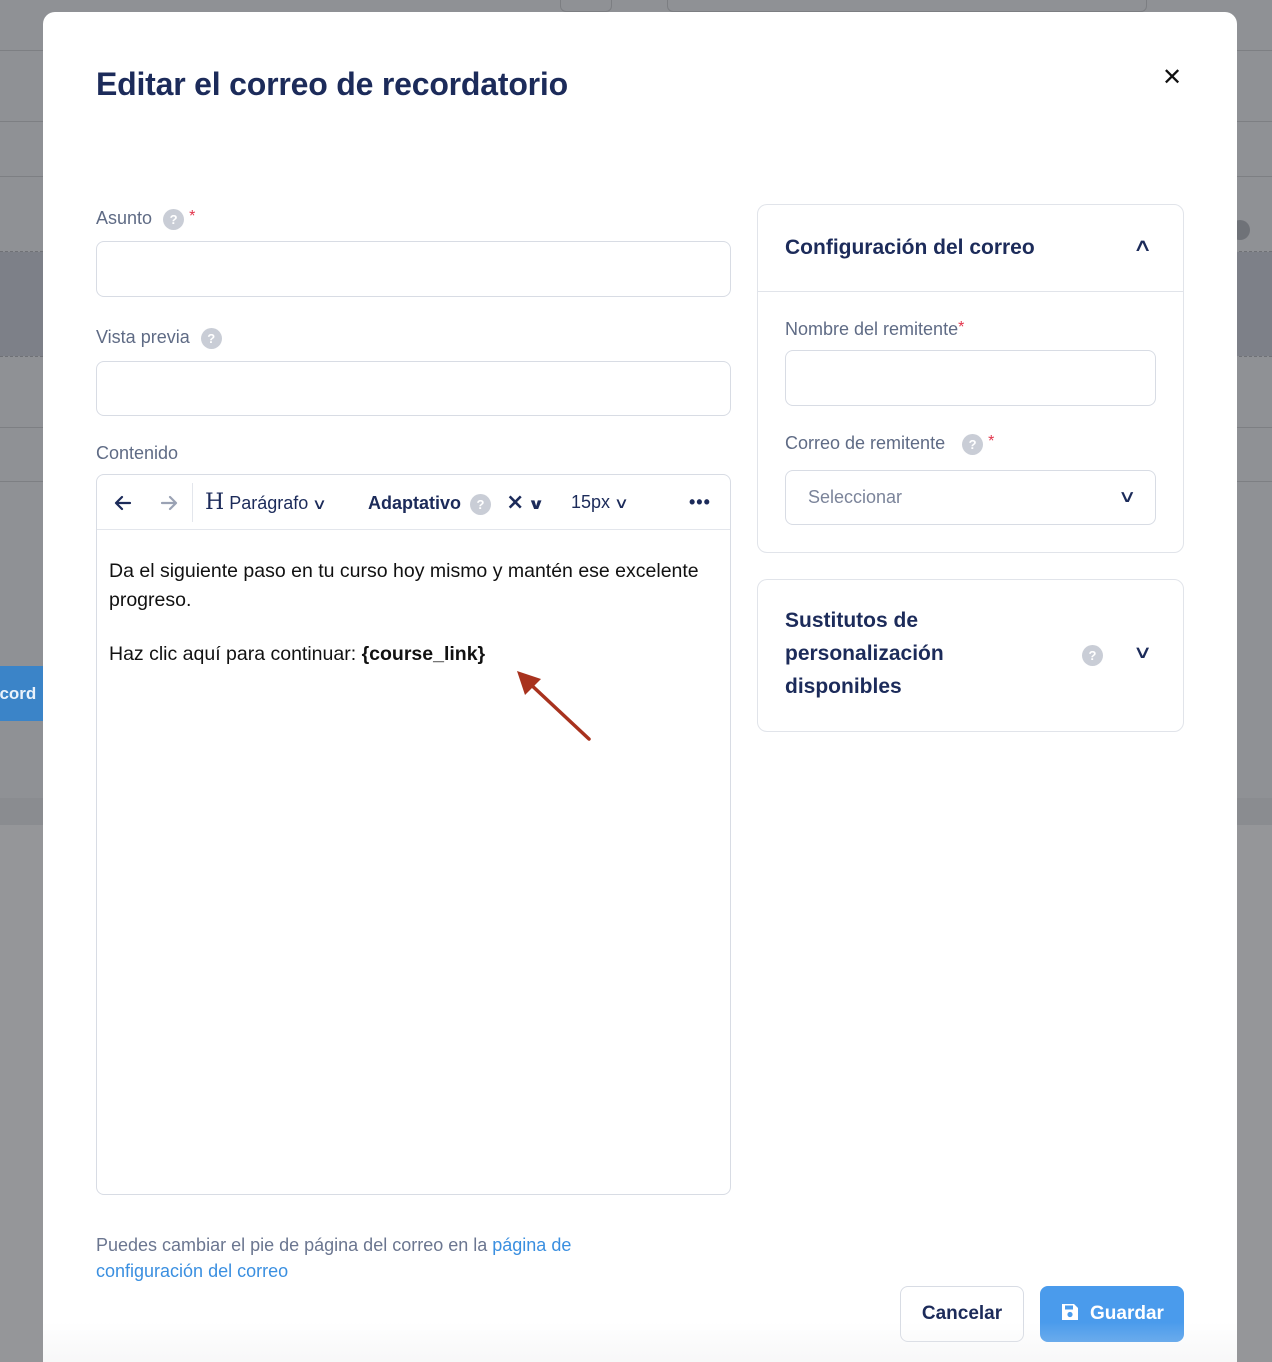 This screenshot has width=1272, height=1362. I want to click on editor-text: Haz clic aquí para continuar:, so click(235, 654).